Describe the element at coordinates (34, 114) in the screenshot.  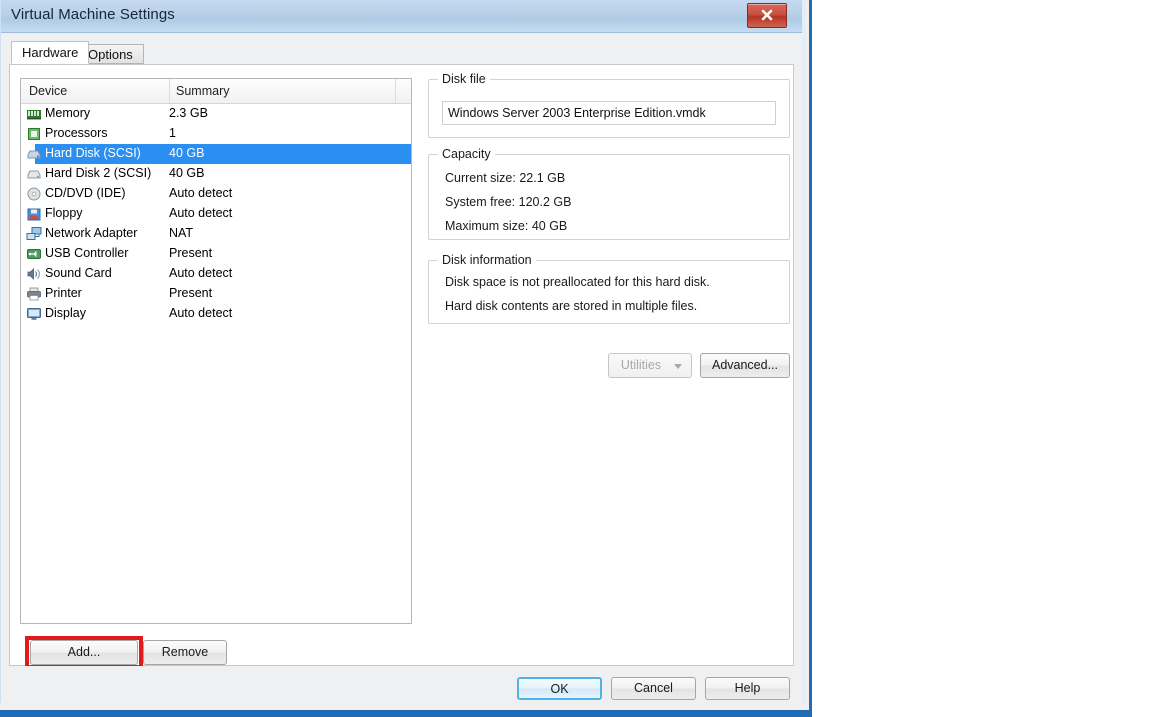
I see `memory-icon` at that location.